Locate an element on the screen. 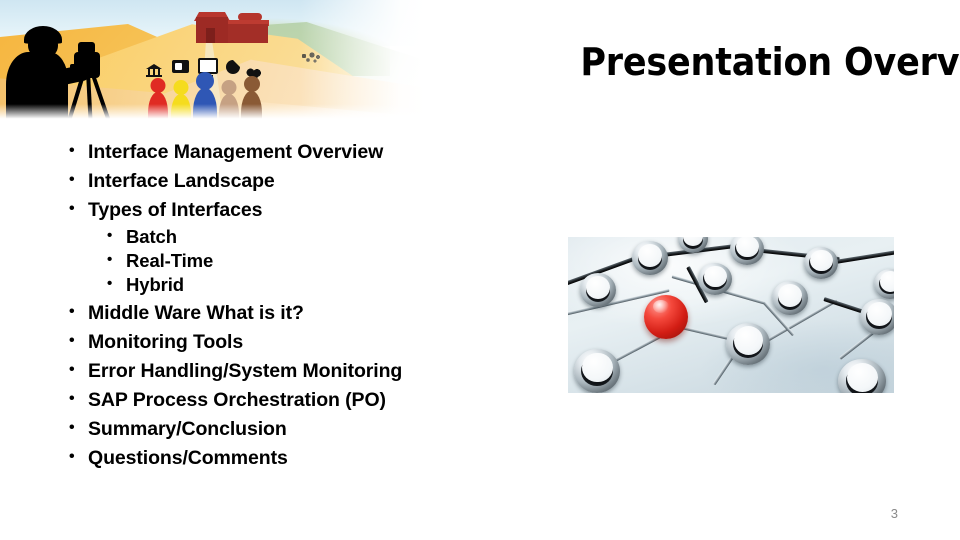  barn-door is located at coordinates (210, 35).